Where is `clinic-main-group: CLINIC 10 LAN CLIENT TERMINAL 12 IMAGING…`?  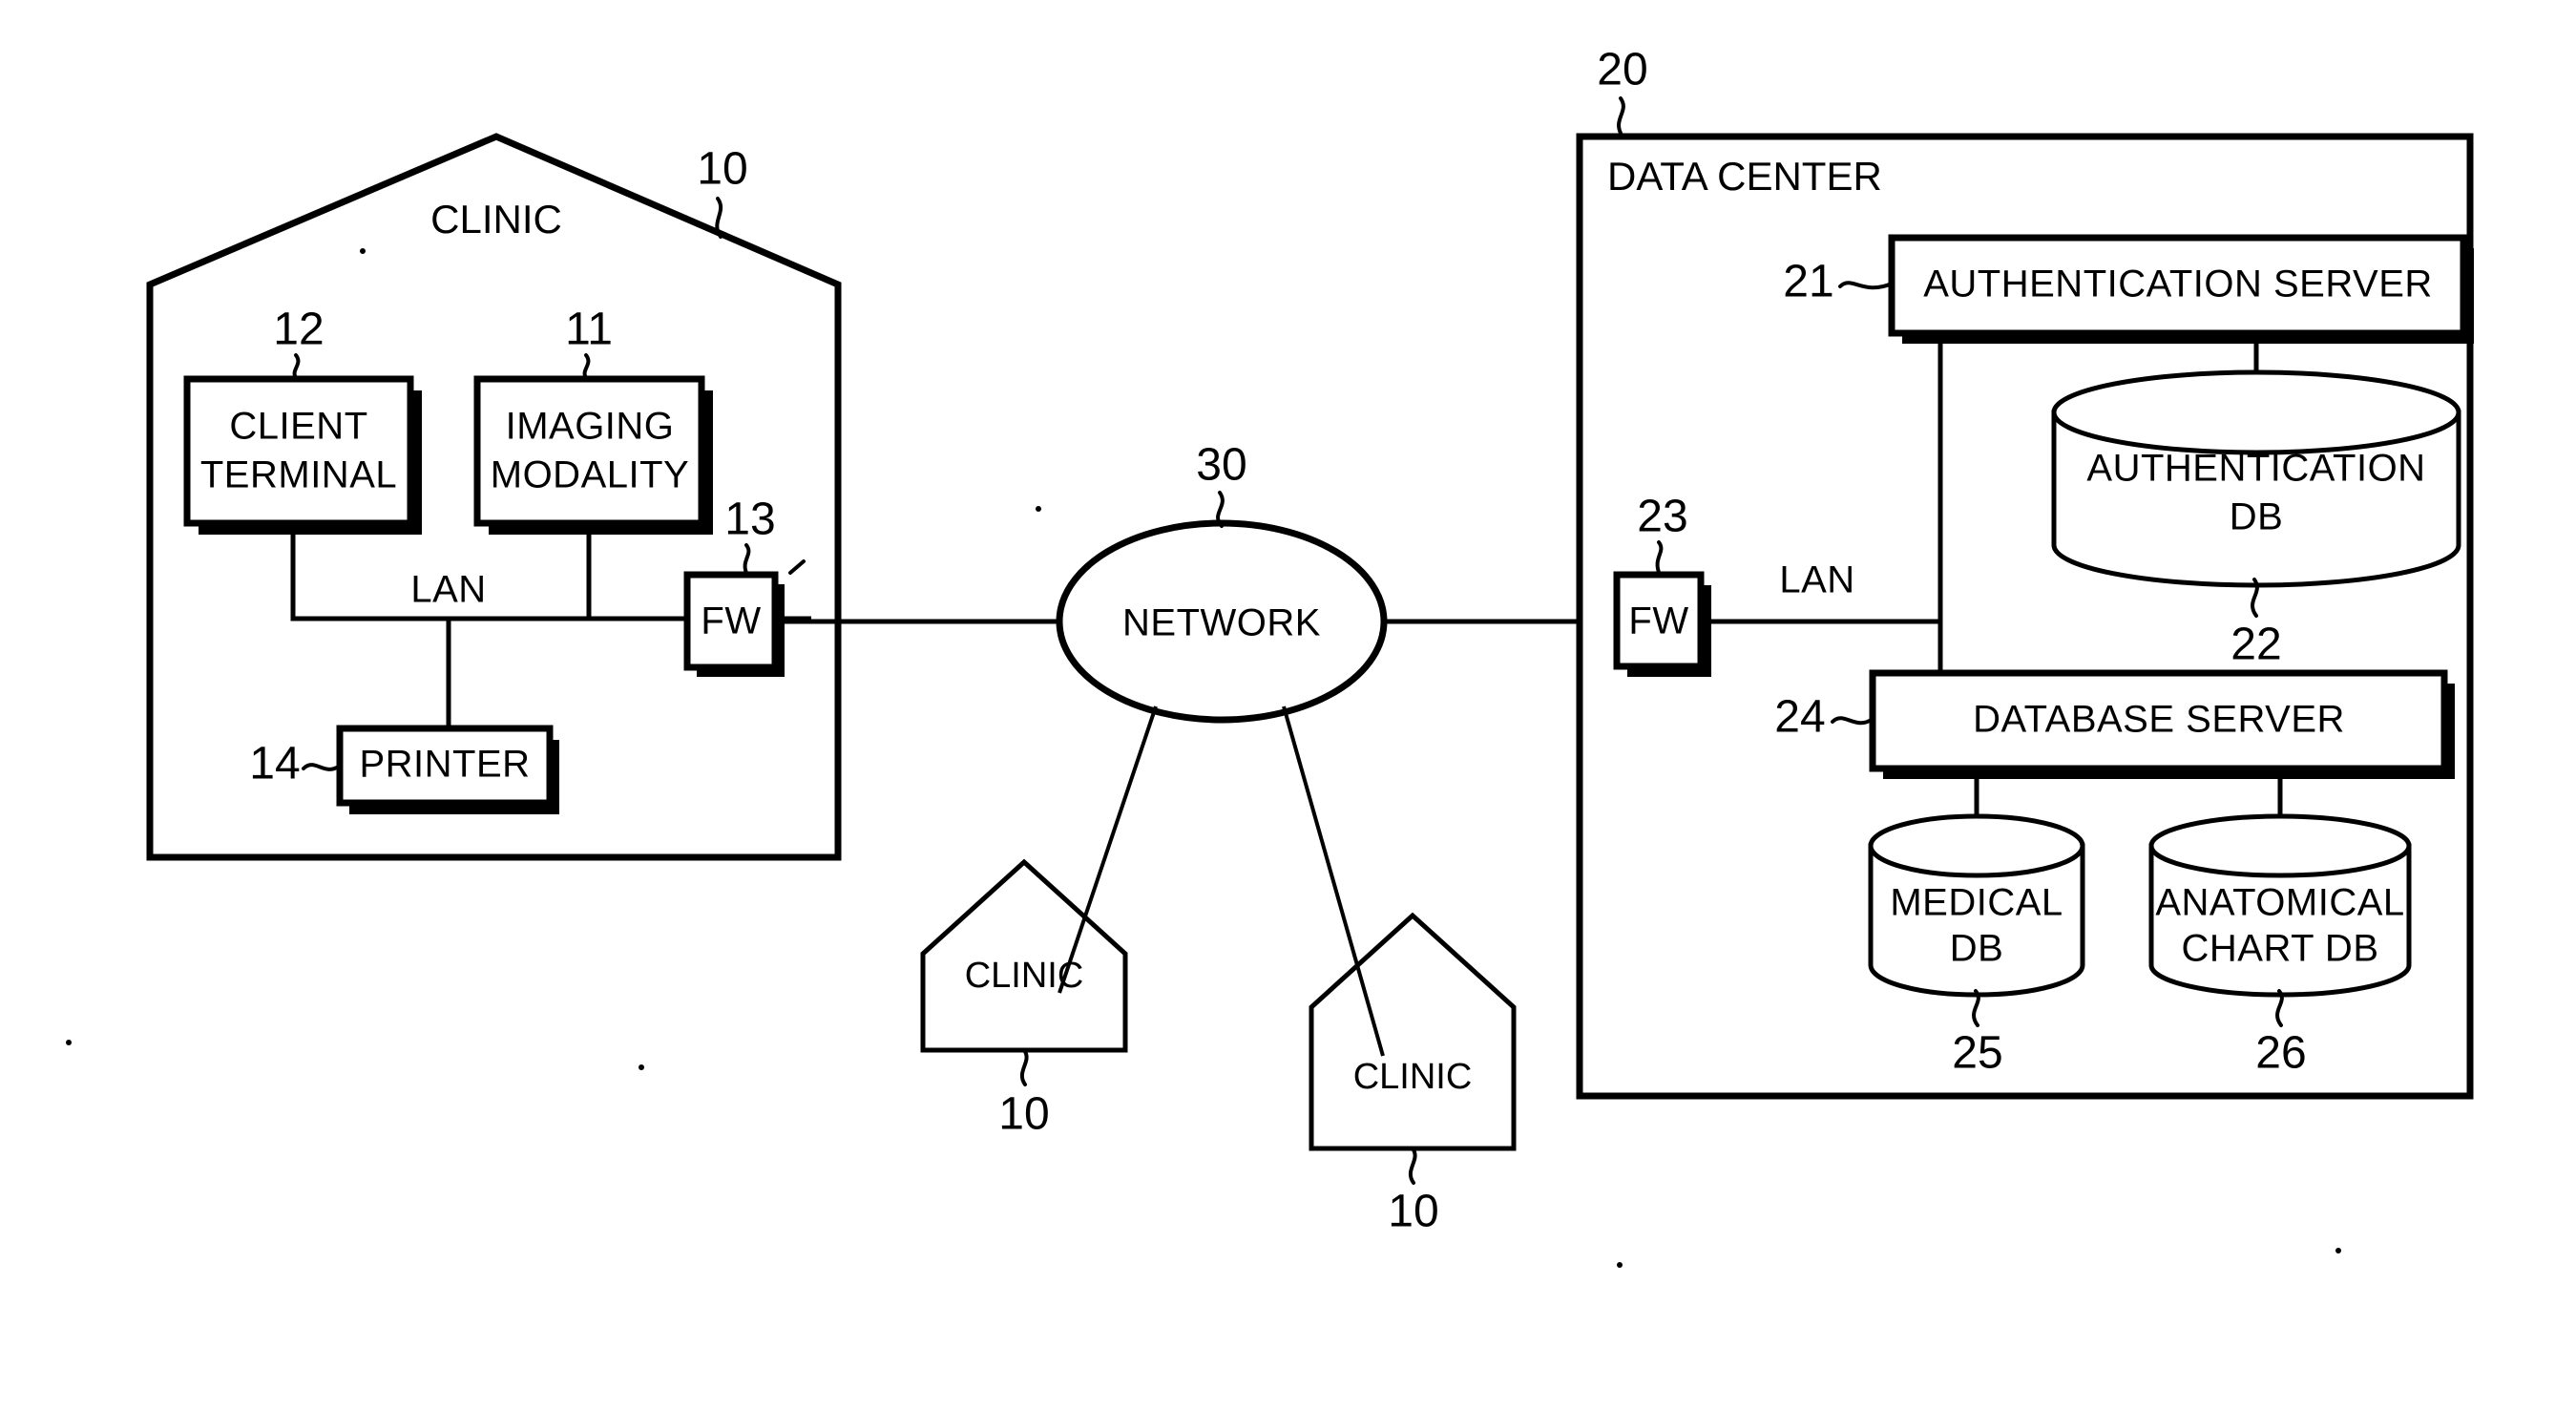
clinic-main-group: CLINIC 10 LAN CLIENT TERMINAL 12 IMAGING… is located at coordinates (494, 497).